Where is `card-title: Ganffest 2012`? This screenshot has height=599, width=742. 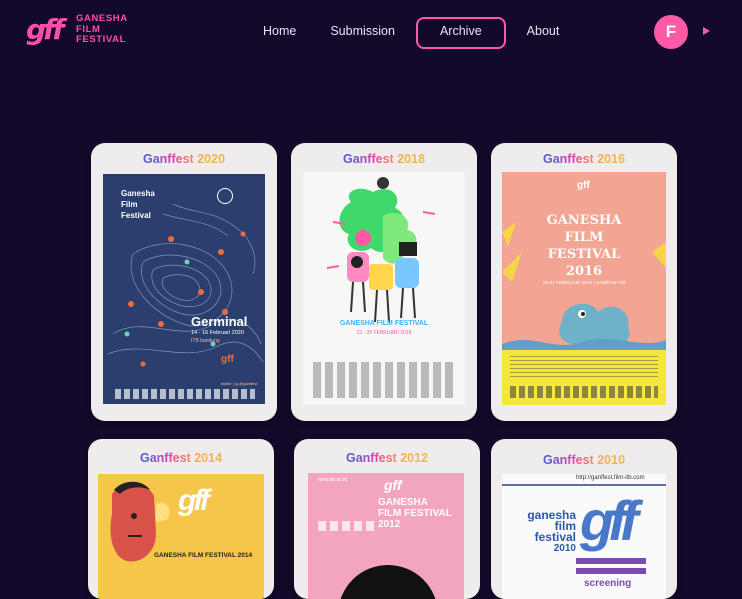
card-title: Ganffest 2012 is located at coordinates (387, 458).